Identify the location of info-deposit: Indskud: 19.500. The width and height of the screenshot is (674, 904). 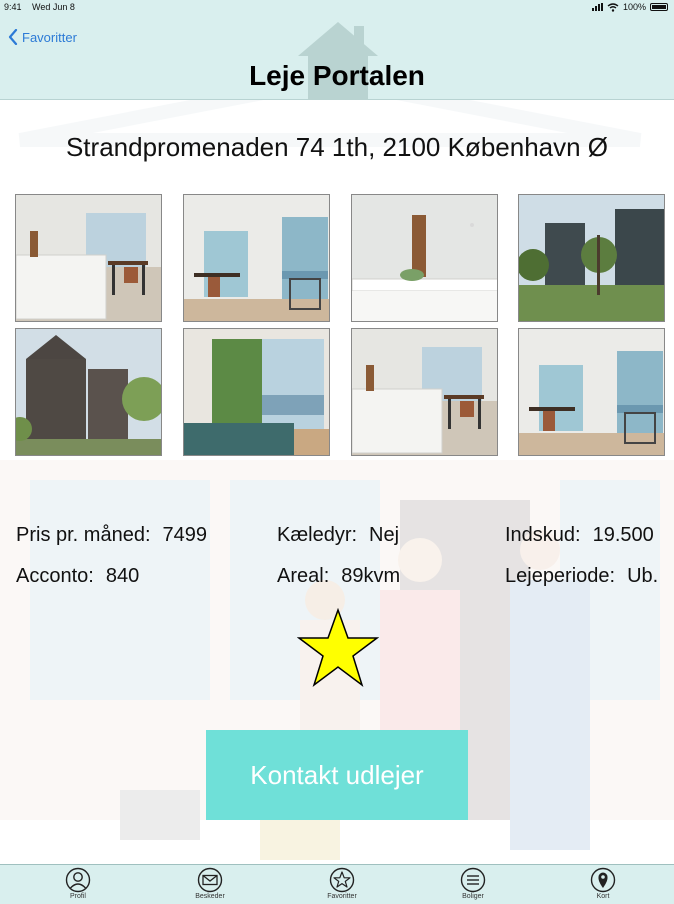
(579, 535).